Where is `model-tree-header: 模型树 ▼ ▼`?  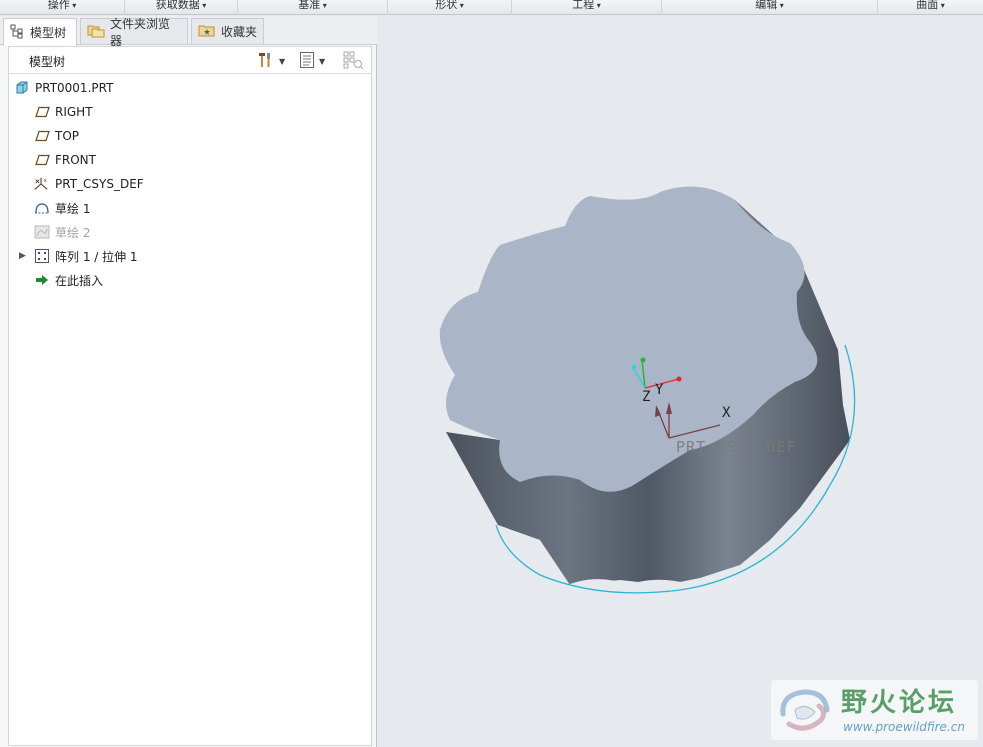
model-tree-header: 模型树 ▼ ▼ is located at coordinates (190, 60).